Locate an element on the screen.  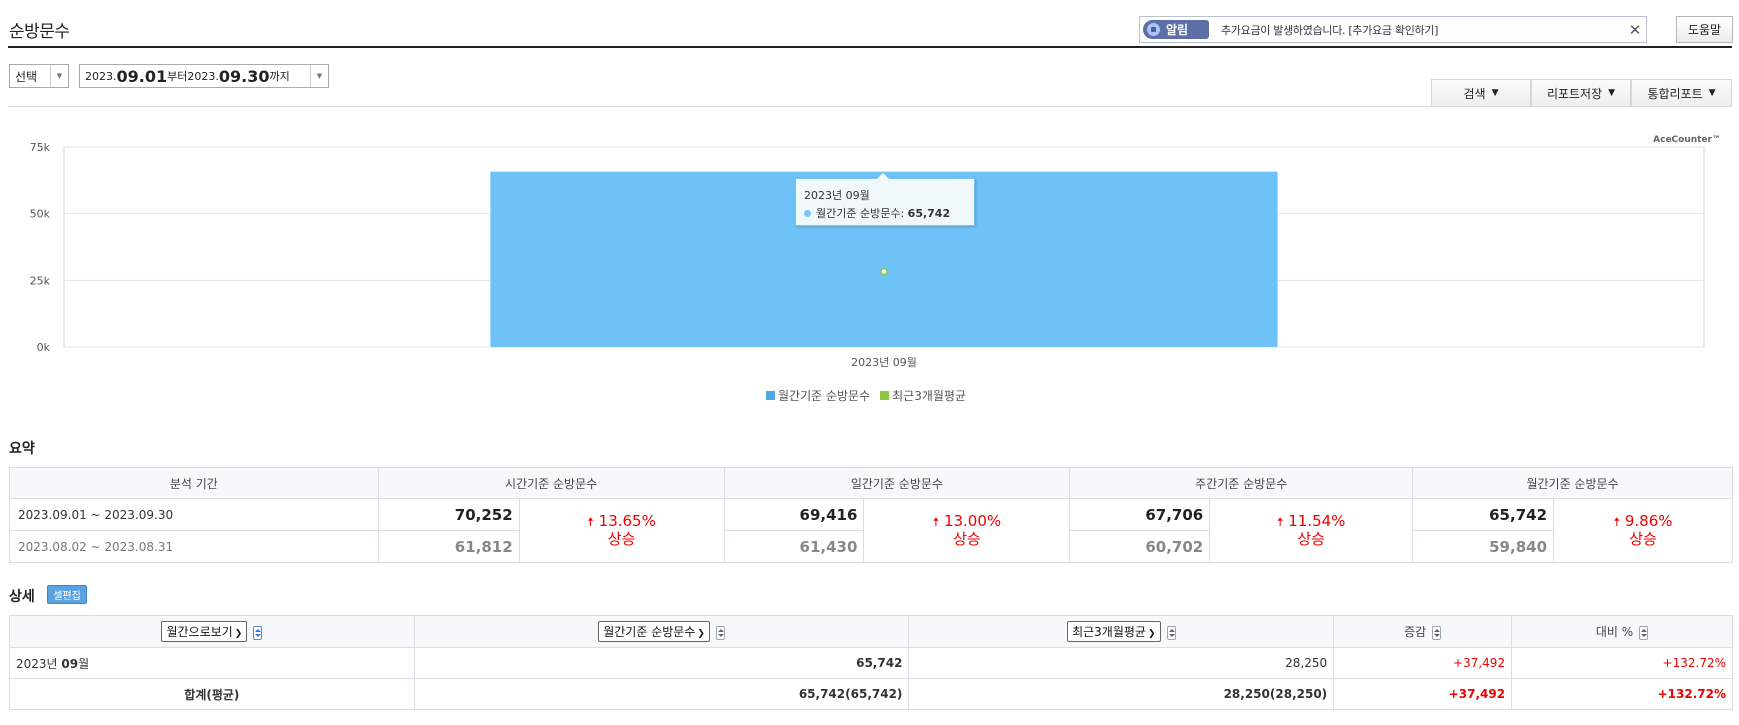
view-mode-value: 월간으로보기 is located at coordinates (199, 632).